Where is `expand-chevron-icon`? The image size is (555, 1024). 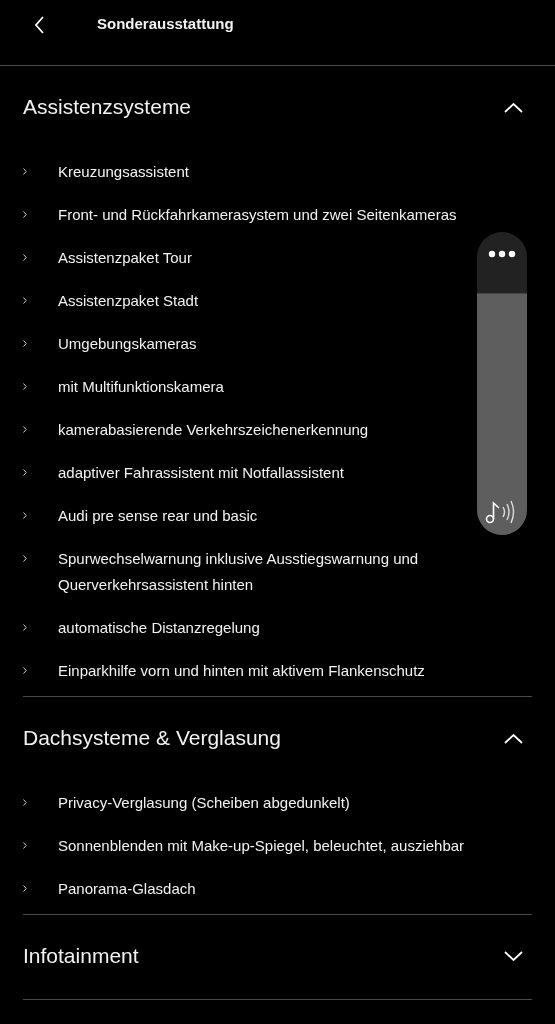 expand-chevron-icon is located at coordinates (513, 956).